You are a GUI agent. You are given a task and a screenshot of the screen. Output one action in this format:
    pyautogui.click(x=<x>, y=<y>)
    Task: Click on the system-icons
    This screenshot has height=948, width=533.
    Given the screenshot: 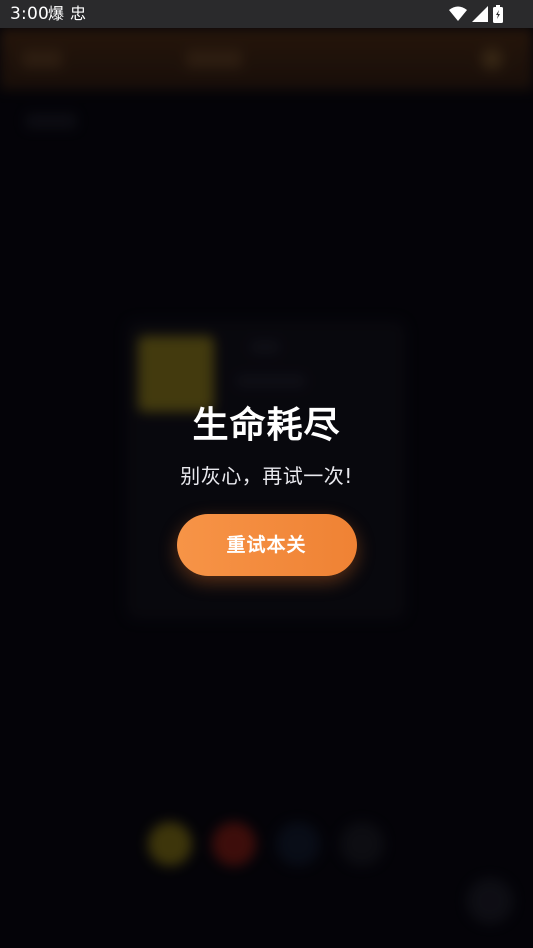 What is the action you would take?
    pyautogui.click(x=476, y=16)
    